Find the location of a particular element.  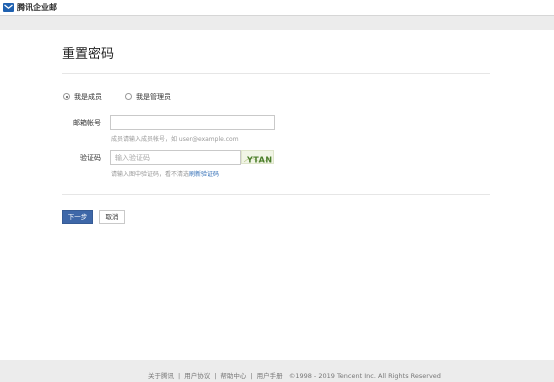

brand-name: 腾讯企业邮 is located at coordinates (37, 7).